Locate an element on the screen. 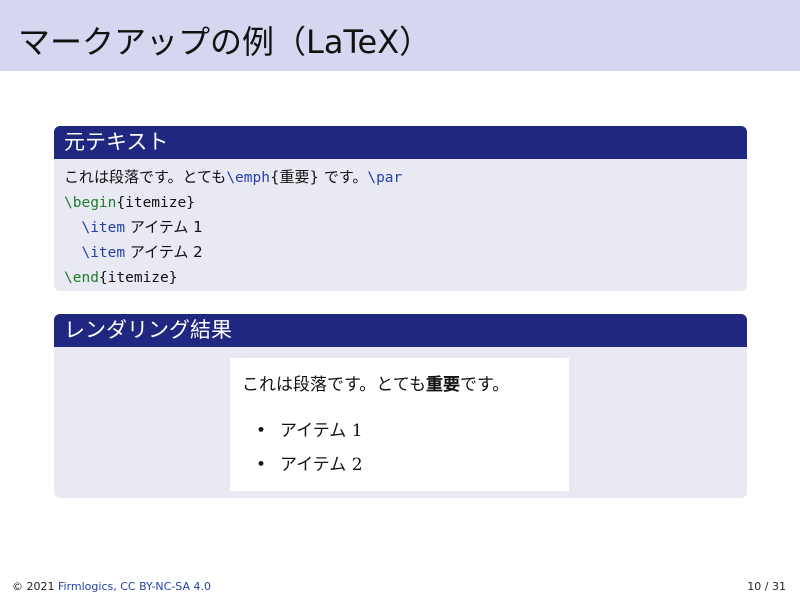  rendered-paragraph: これは段落です。とても重要です。 is located at coordinates (375, 382).